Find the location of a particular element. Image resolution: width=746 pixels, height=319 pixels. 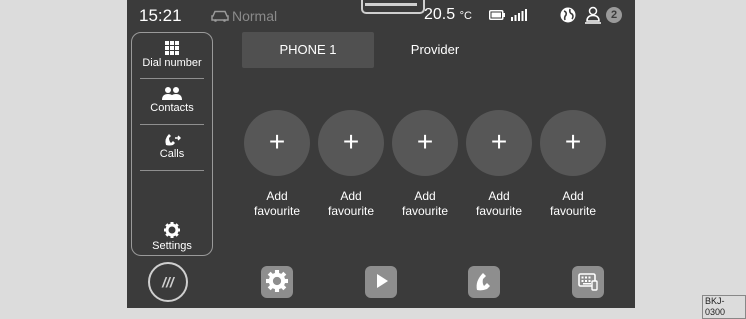

temperature-value: 20.5 is located at coordinates (440, 14).